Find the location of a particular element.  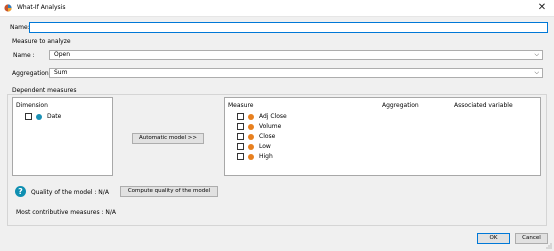

dimension-checkbox is located at coordinates (28, 116).